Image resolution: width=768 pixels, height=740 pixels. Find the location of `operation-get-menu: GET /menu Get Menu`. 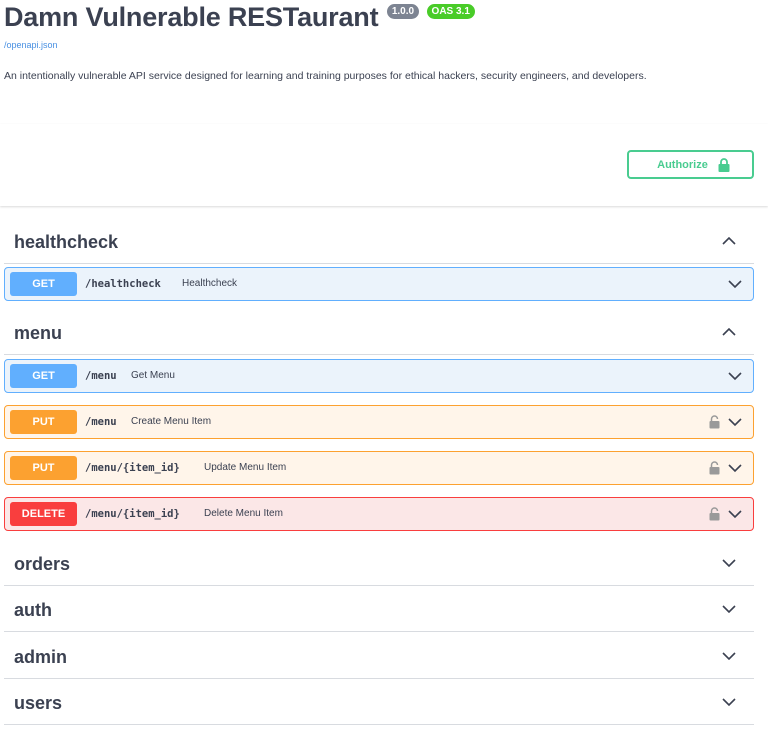

operation-get-menu: GET /menu Get Menu is located at coordinates (379, 376).